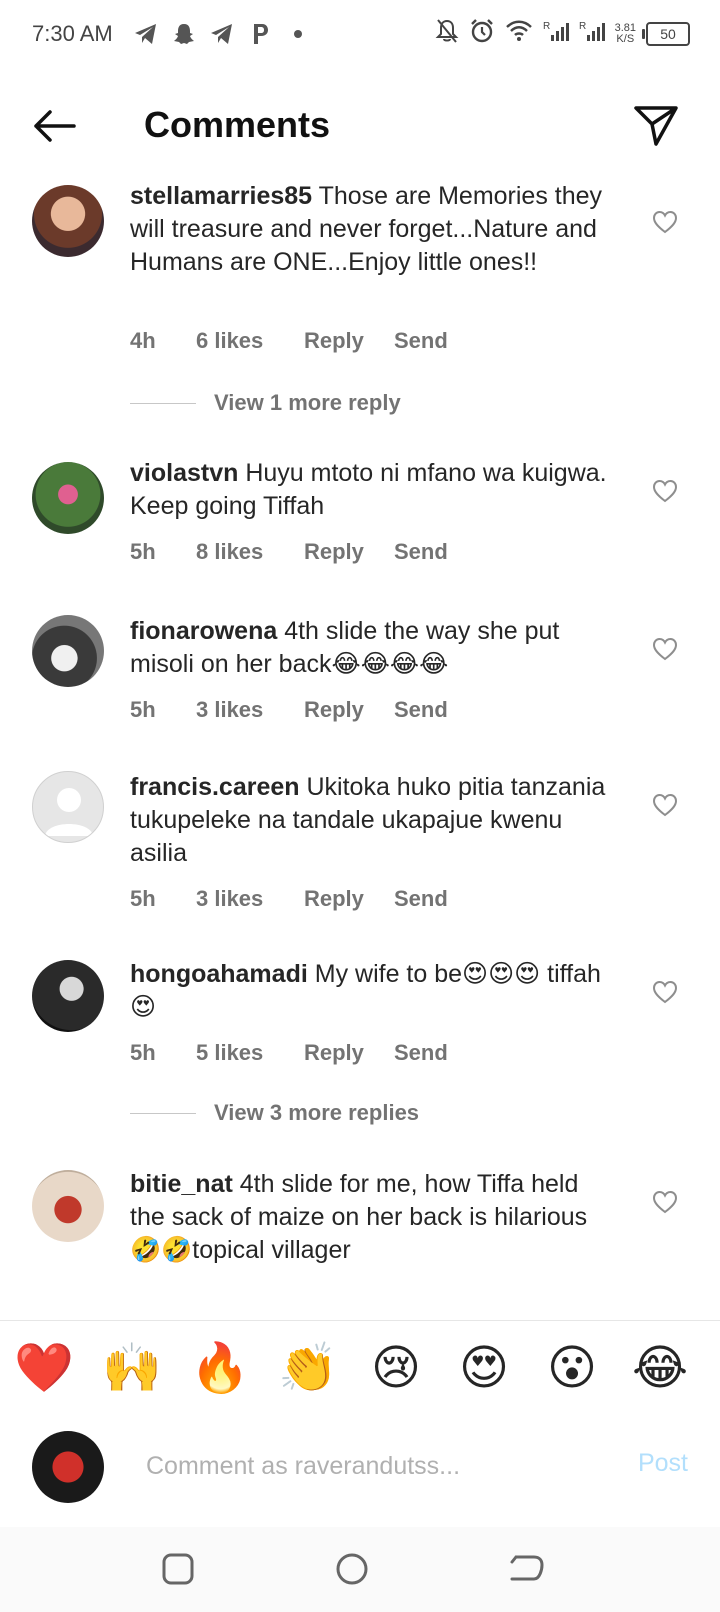 Image resolution: width=720 pixels, height=1612 pixels. What do you see at coordinates (203, 631) in the screenshot?
I see `comment-username: fionarowena` at bounding box center [203, 631].